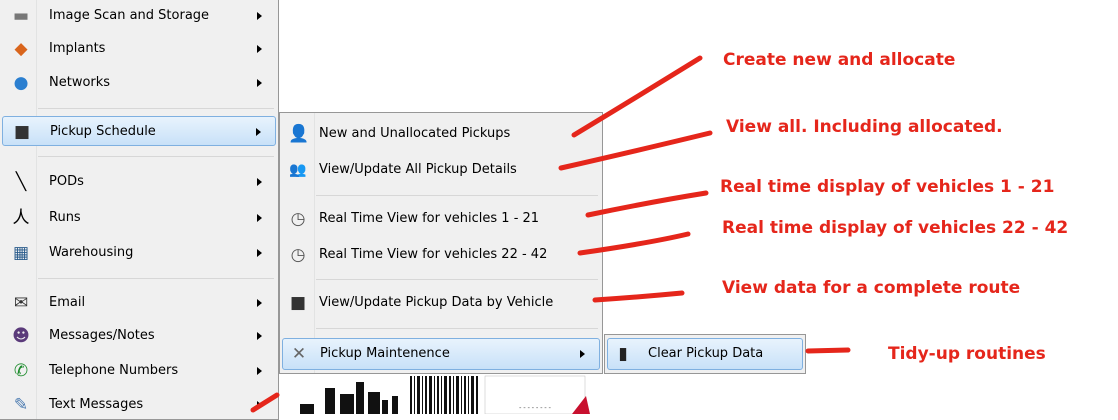 The width and height of the screenshot is (1118, 420). What do you see at coordinates (895, 228) in the screenshot?
I see `annotation-real-time-22-42: Real time display of vehicles 22 - 42` at bounding box center [895, 228].